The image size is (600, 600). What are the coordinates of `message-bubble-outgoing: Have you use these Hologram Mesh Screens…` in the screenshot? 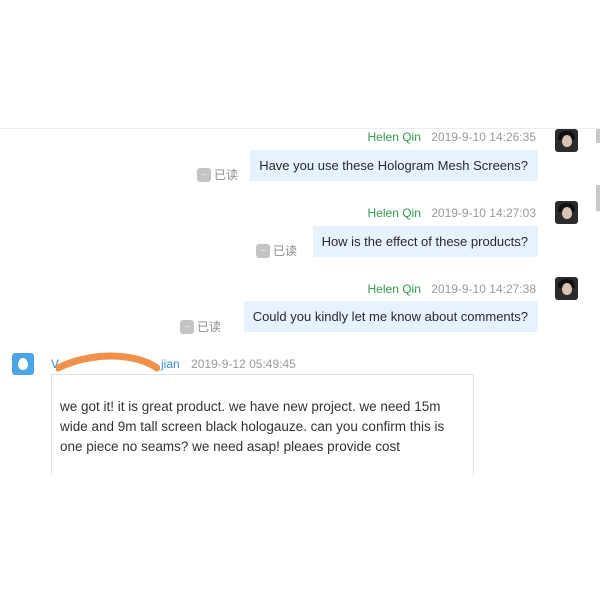 It's located at (394, 165).